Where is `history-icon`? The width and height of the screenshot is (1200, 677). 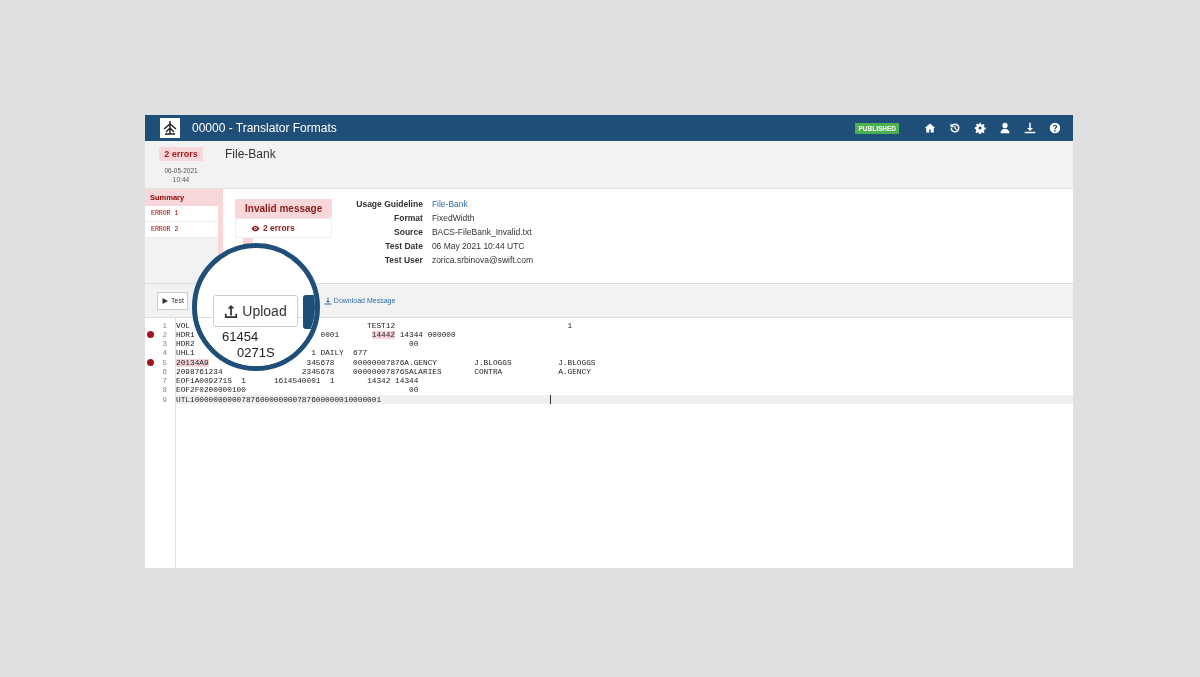 history-icon is located at coordinates (954, 128).